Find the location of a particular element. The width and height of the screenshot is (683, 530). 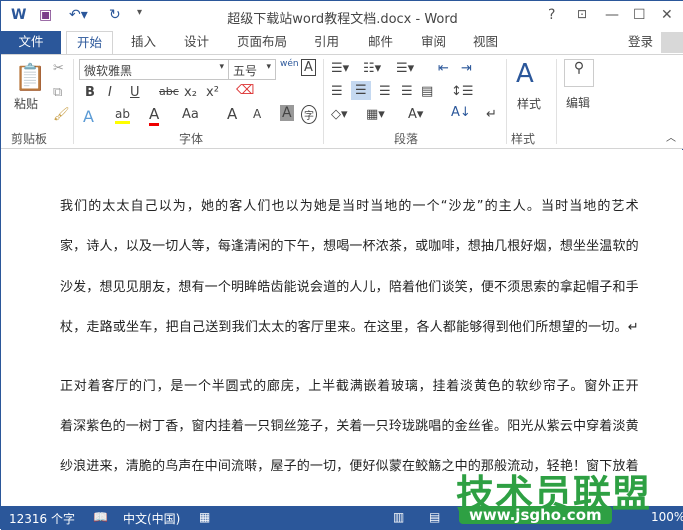

zoom-level: 100% is located at coordinates (667, 517).